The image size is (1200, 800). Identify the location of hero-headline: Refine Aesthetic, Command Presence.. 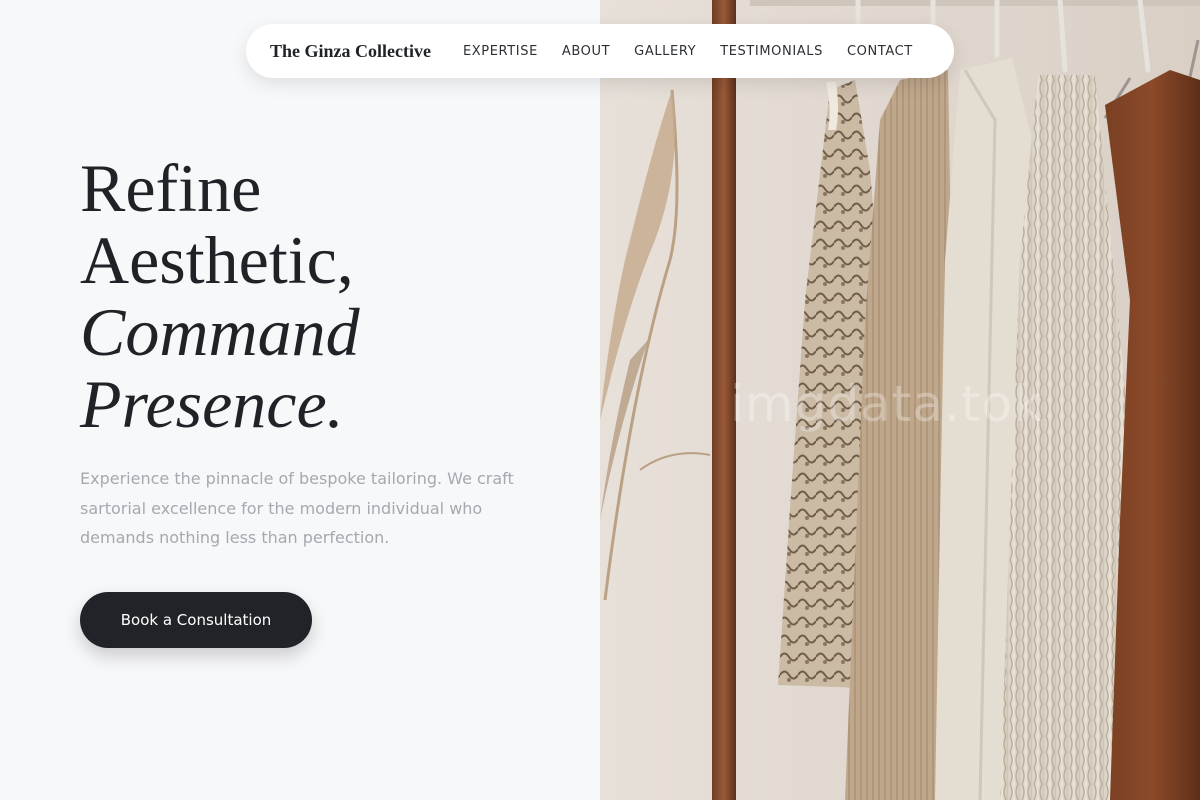
(220, 296).